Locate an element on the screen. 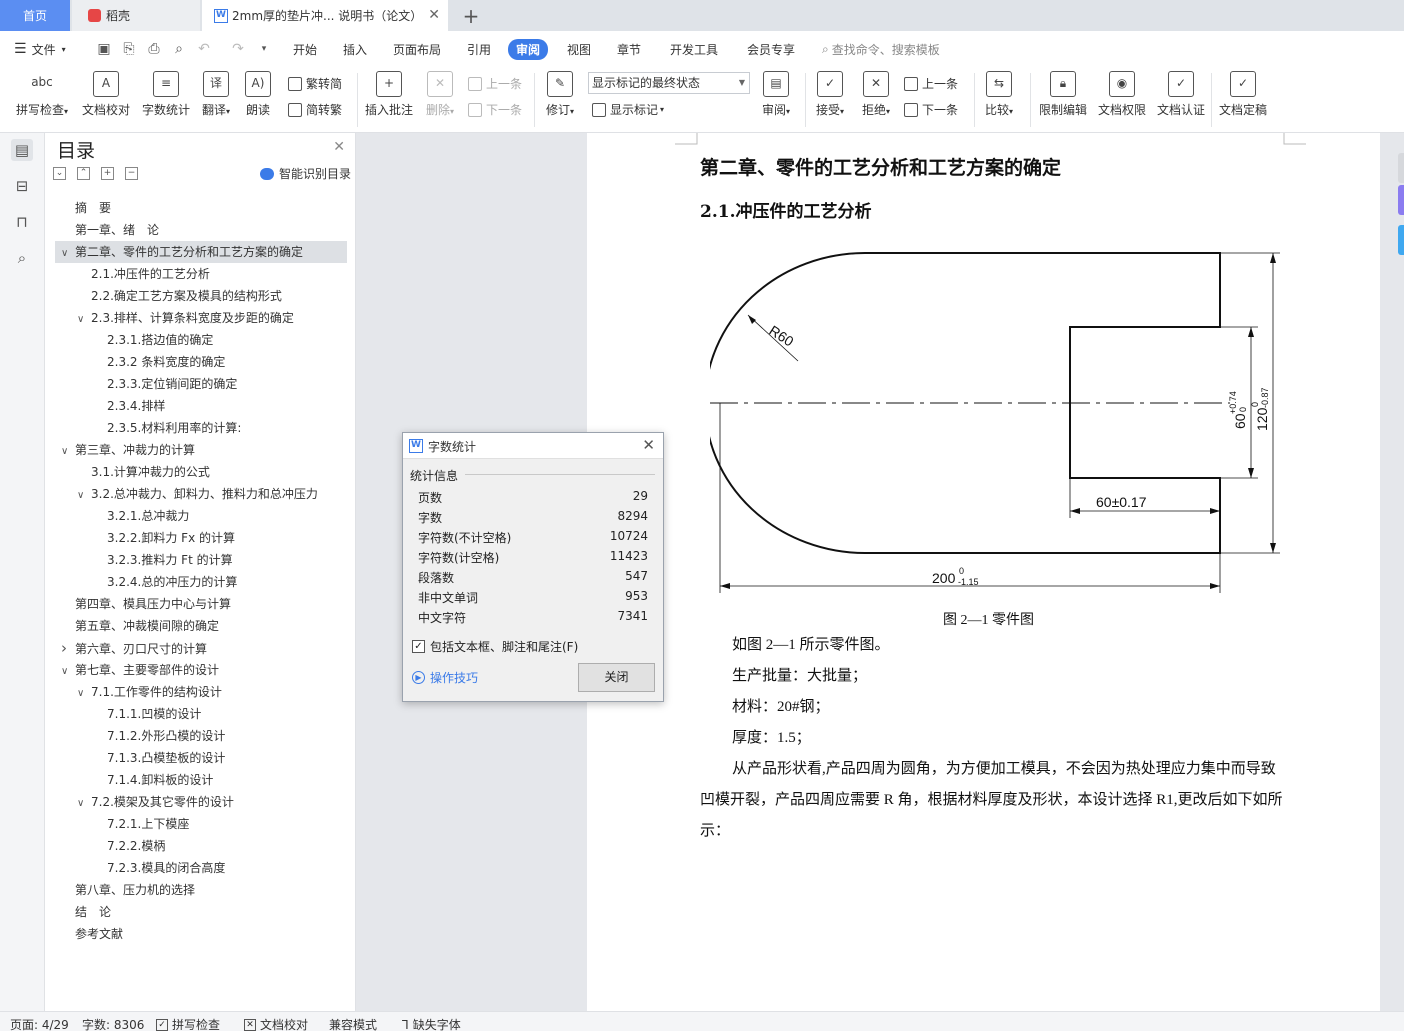 This screenshot has height=1031, width=1404. chapter-nav-icon: ⊟ is located at coordinates (22, 186).